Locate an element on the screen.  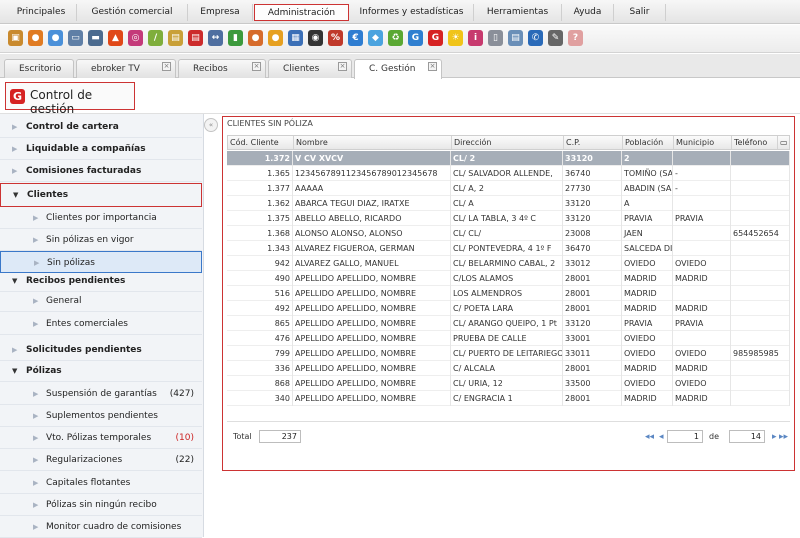
column-header-nombre: Nombre is located at coordinates (373, 142).